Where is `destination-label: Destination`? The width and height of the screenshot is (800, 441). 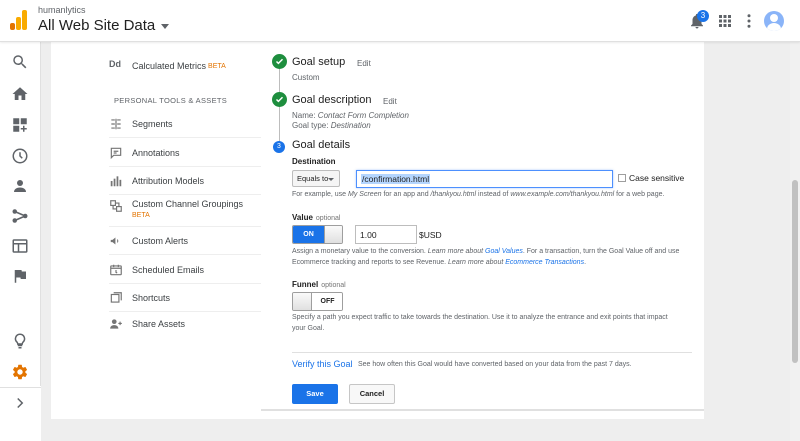 destination-label: Destination is located at coordinates (314, 161).